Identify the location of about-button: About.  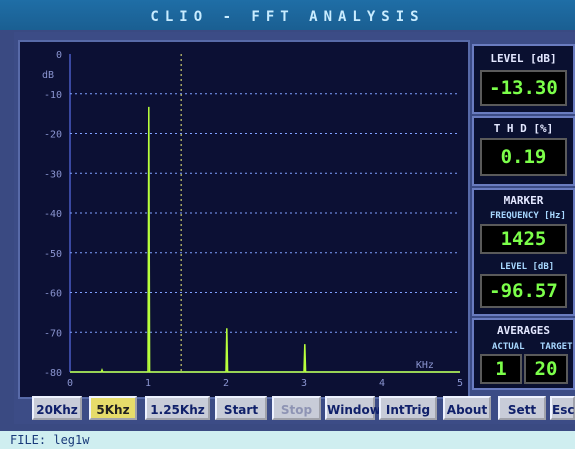
(467, 408).